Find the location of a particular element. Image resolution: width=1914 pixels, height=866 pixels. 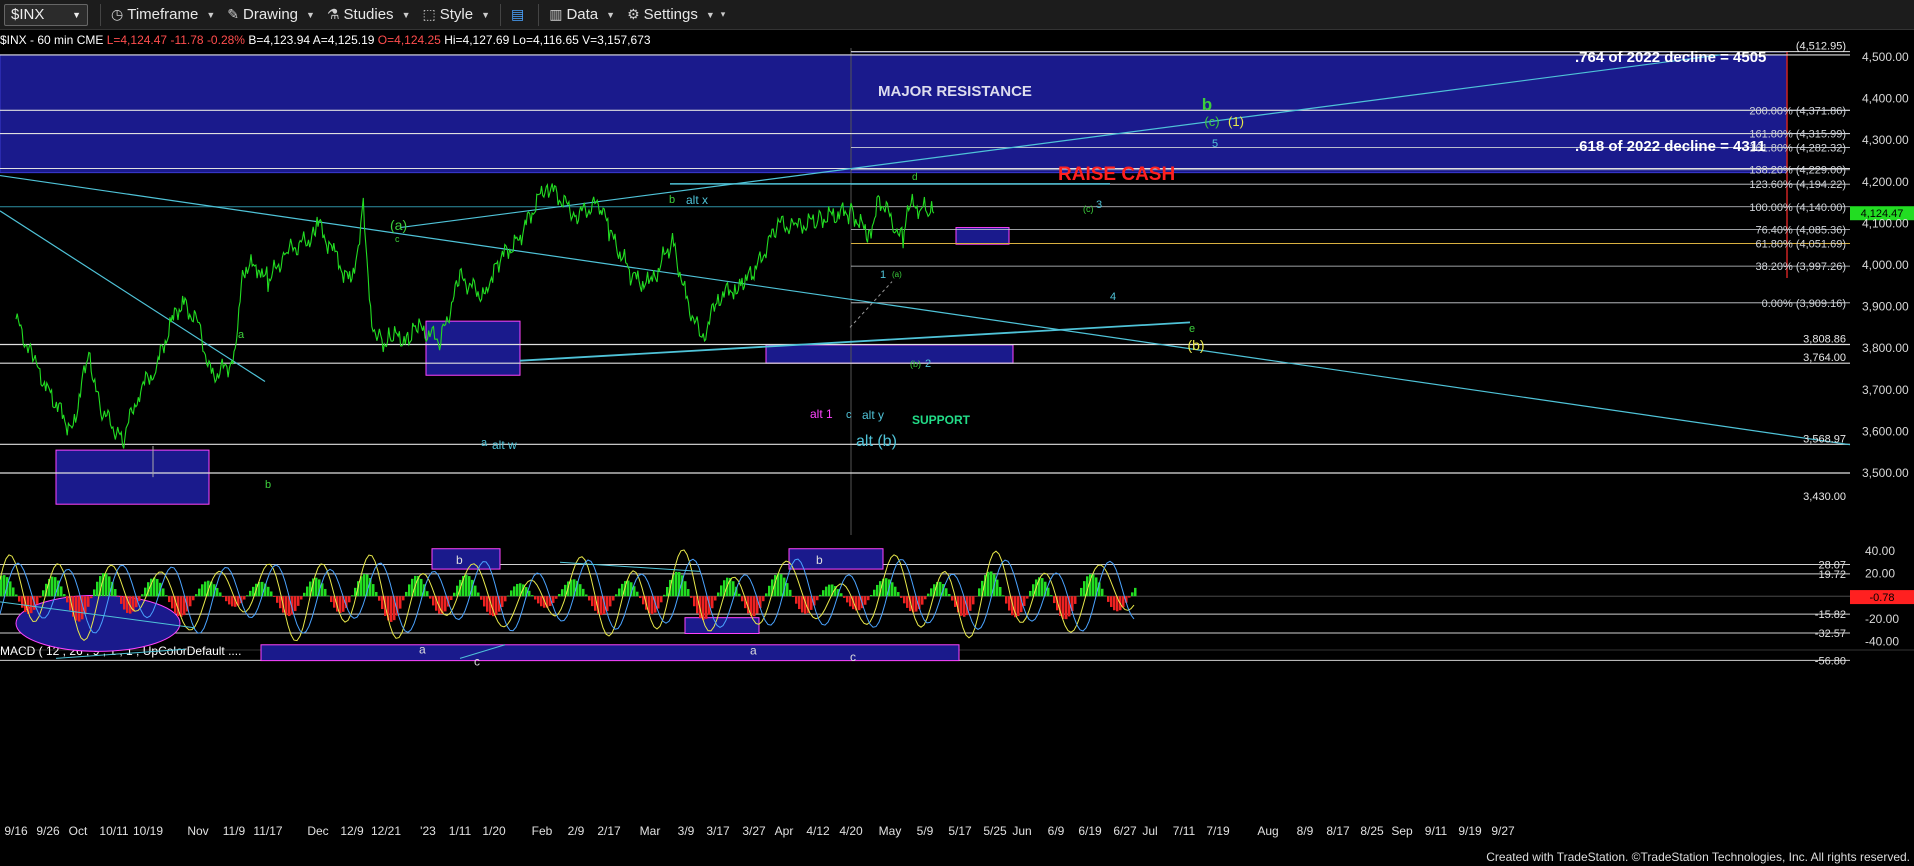

wave-3-label: 3 is located at coordinates (1099, 205).